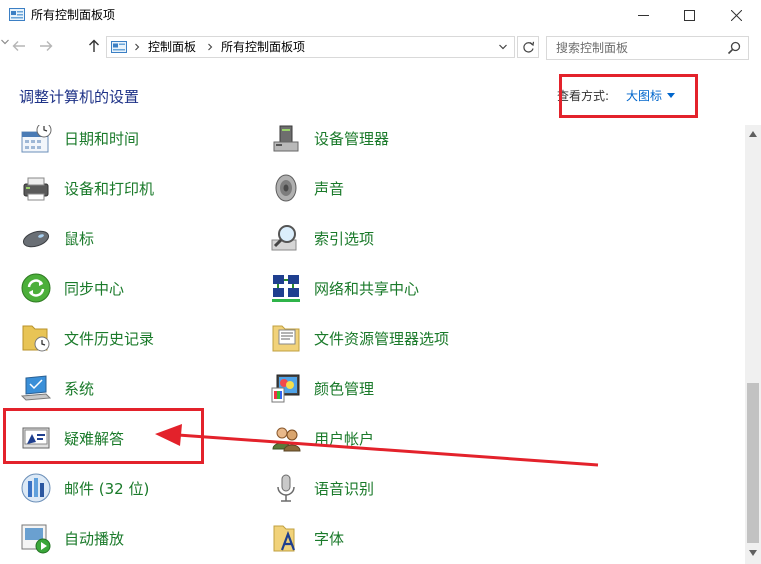  I want to click on microphone-icon, so click(286, 488).